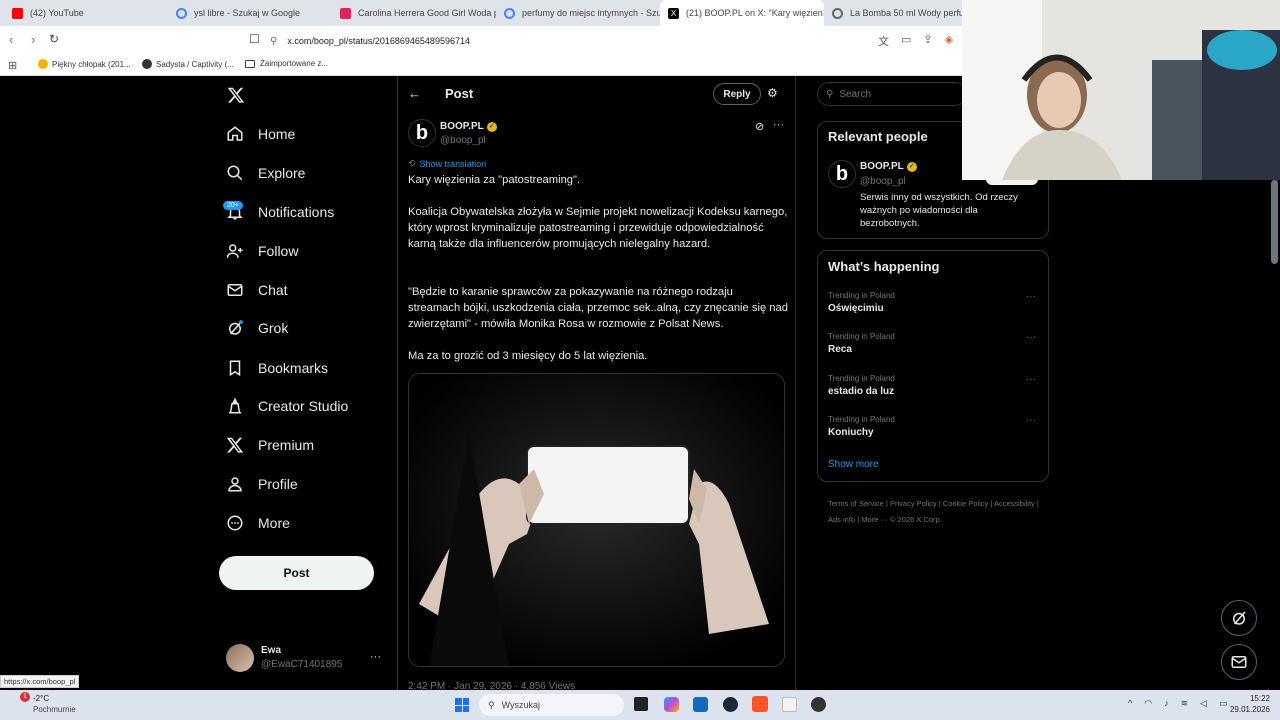 This screenshot has width=1280, height=720. I want to click on sidebar-item-more: More, so click(258, 523).